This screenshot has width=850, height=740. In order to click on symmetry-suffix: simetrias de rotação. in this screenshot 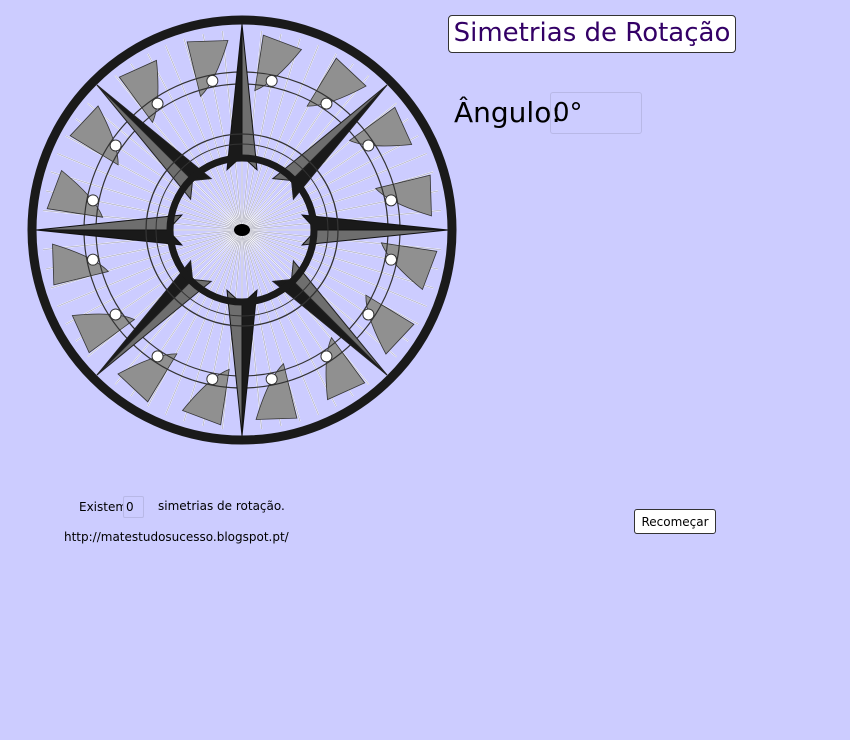, I will do `click(221, 506)`.